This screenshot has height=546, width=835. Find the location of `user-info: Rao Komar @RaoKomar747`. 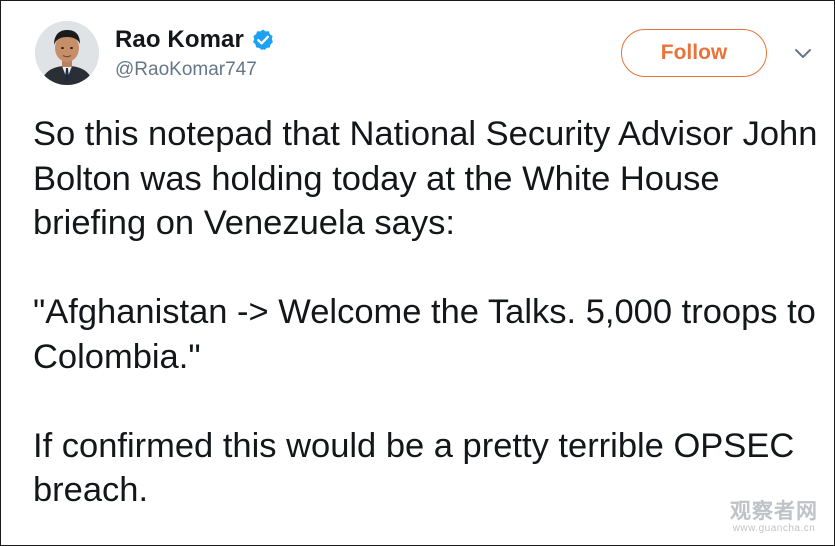

user-info: Rao Komar @RaoKomar747 is located at coordinates (195, 53).